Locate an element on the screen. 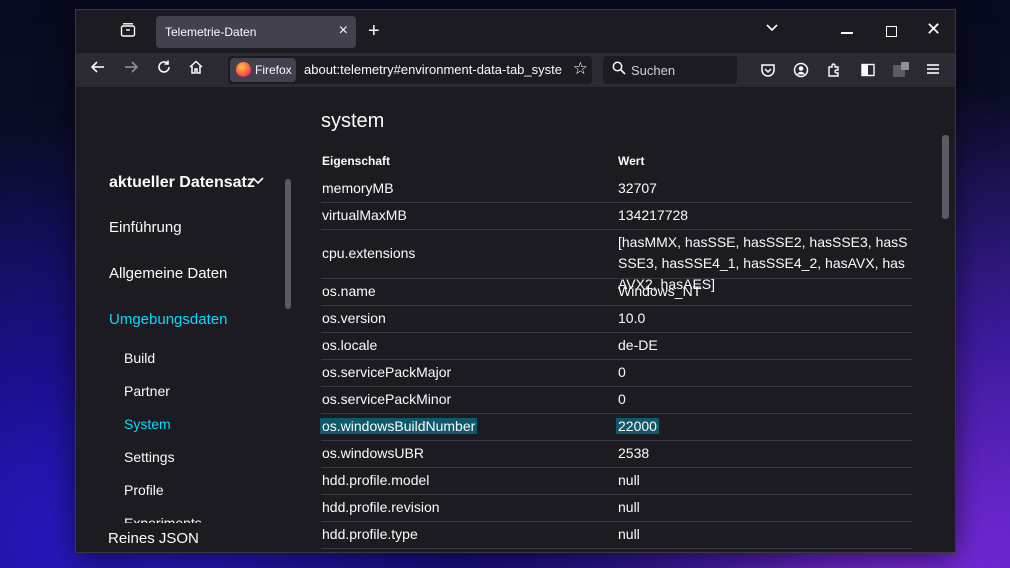 The width and height of the screenshot is (1010, 568). home-icon is located at coordinates (196, 67).